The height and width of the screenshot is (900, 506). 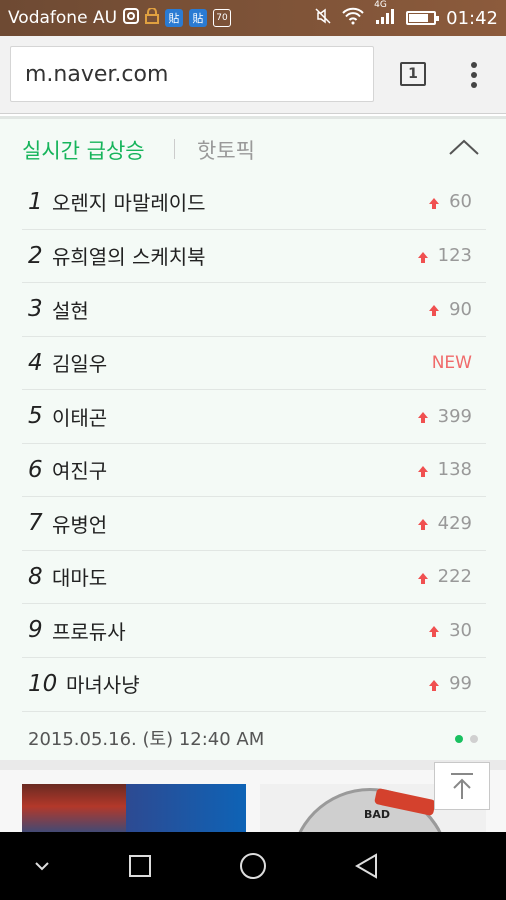 I want to click on trending-header: 실시간 급상승 핫토픽, so click(x=253, y=148).